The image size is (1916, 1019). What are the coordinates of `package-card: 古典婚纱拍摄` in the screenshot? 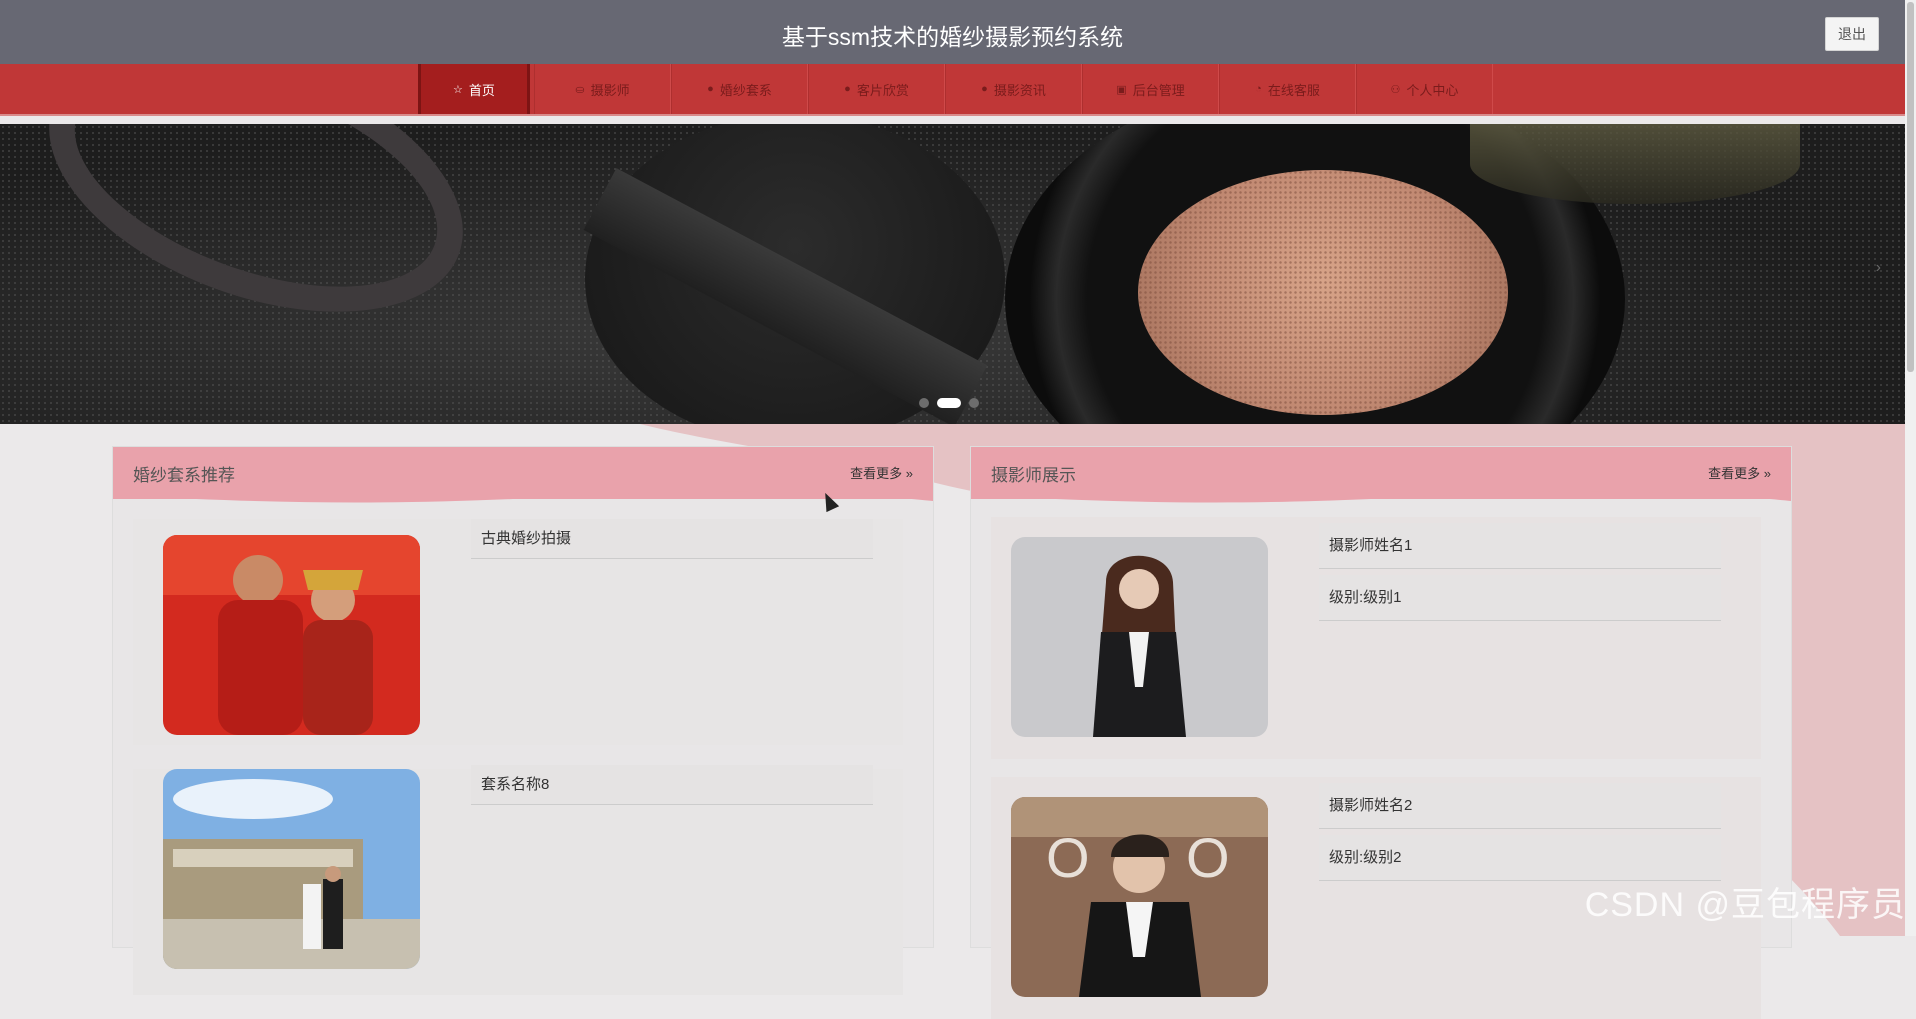 It's located at (518, 632).